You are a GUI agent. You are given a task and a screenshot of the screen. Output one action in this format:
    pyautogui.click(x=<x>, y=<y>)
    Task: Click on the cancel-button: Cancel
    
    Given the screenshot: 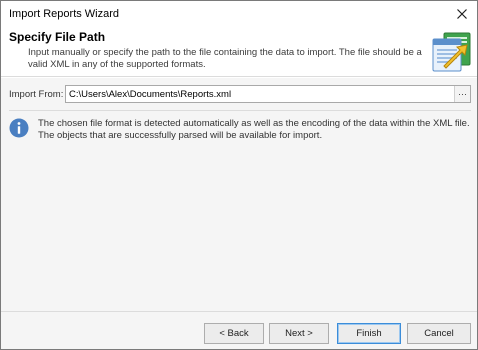 What is the action you would take?
    pyautogui.click(x=439, y=333)
    